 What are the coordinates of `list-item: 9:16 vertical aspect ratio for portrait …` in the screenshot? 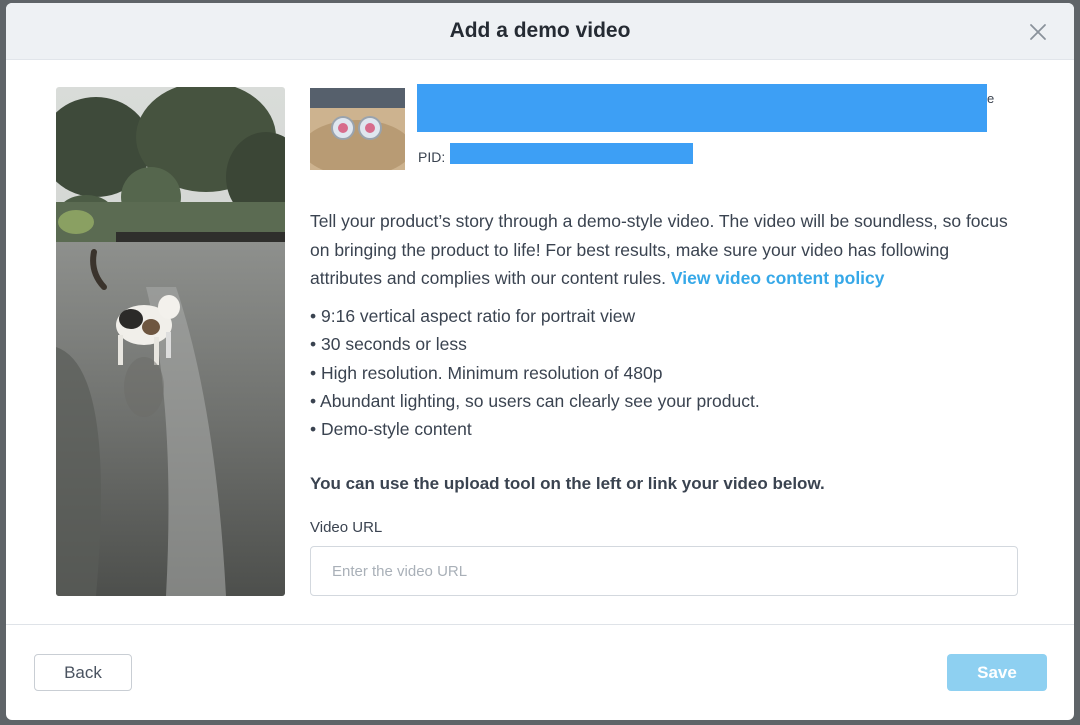 It's located at (535, 316).